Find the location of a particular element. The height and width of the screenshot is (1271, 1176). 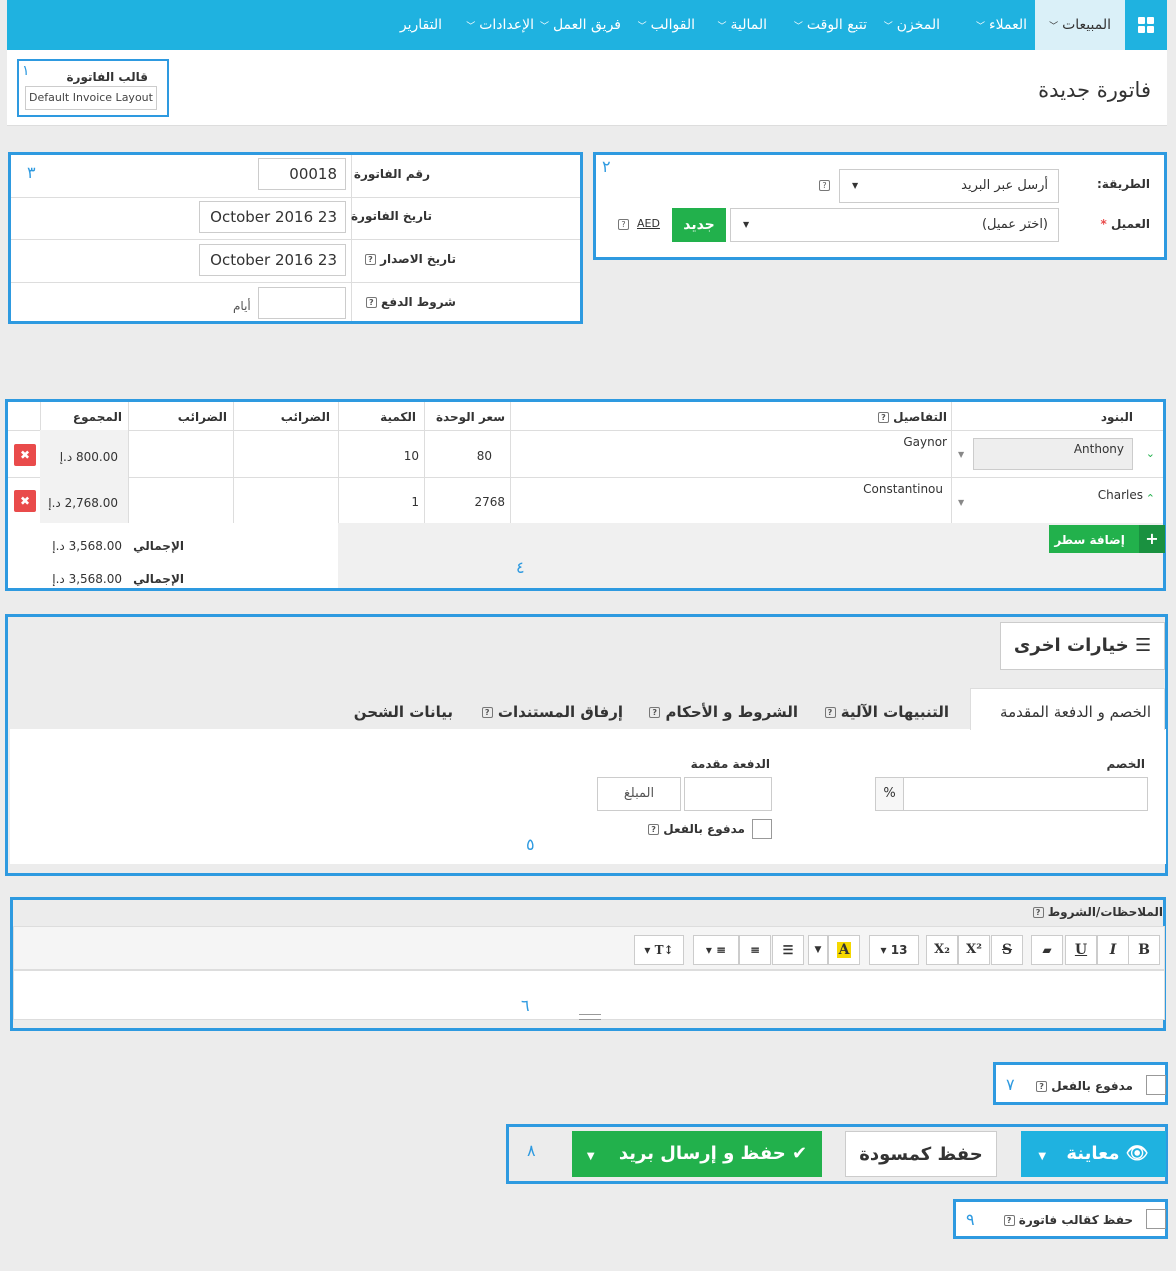

tab-attachments: إرفاق المستندات ? is located at coordinates (552, 712).